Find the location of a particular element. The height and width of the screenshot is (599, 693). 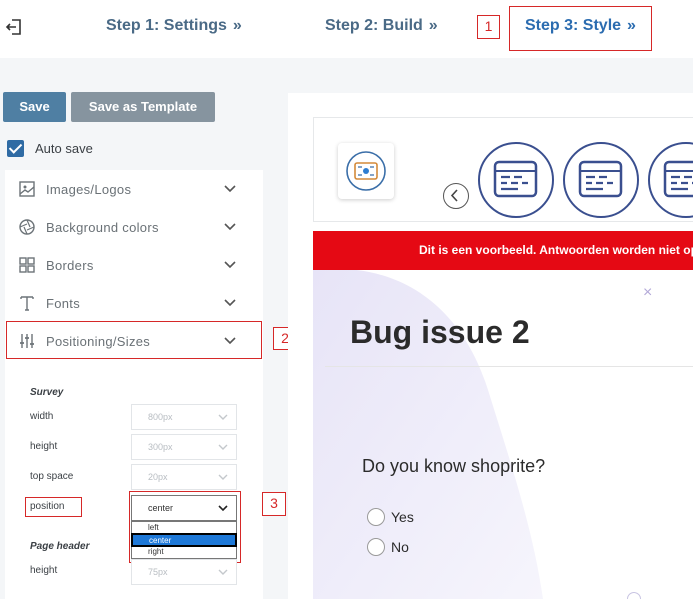

width-label: width is located at coordinates (42, 416).